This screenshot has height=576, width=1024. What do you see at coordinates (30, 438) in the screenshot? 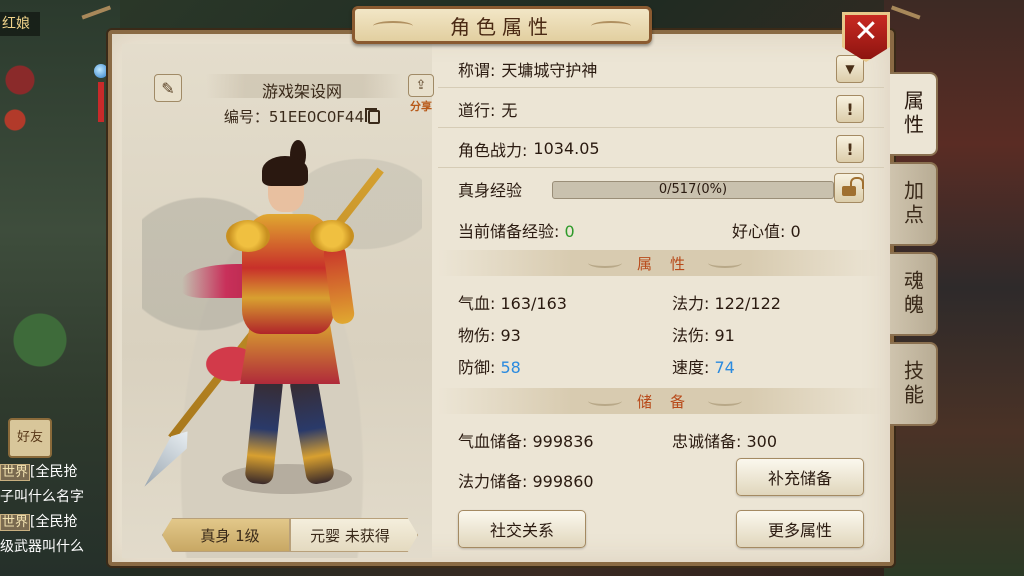
I see `friend-button: 好友` at bounding box center [30, 438].